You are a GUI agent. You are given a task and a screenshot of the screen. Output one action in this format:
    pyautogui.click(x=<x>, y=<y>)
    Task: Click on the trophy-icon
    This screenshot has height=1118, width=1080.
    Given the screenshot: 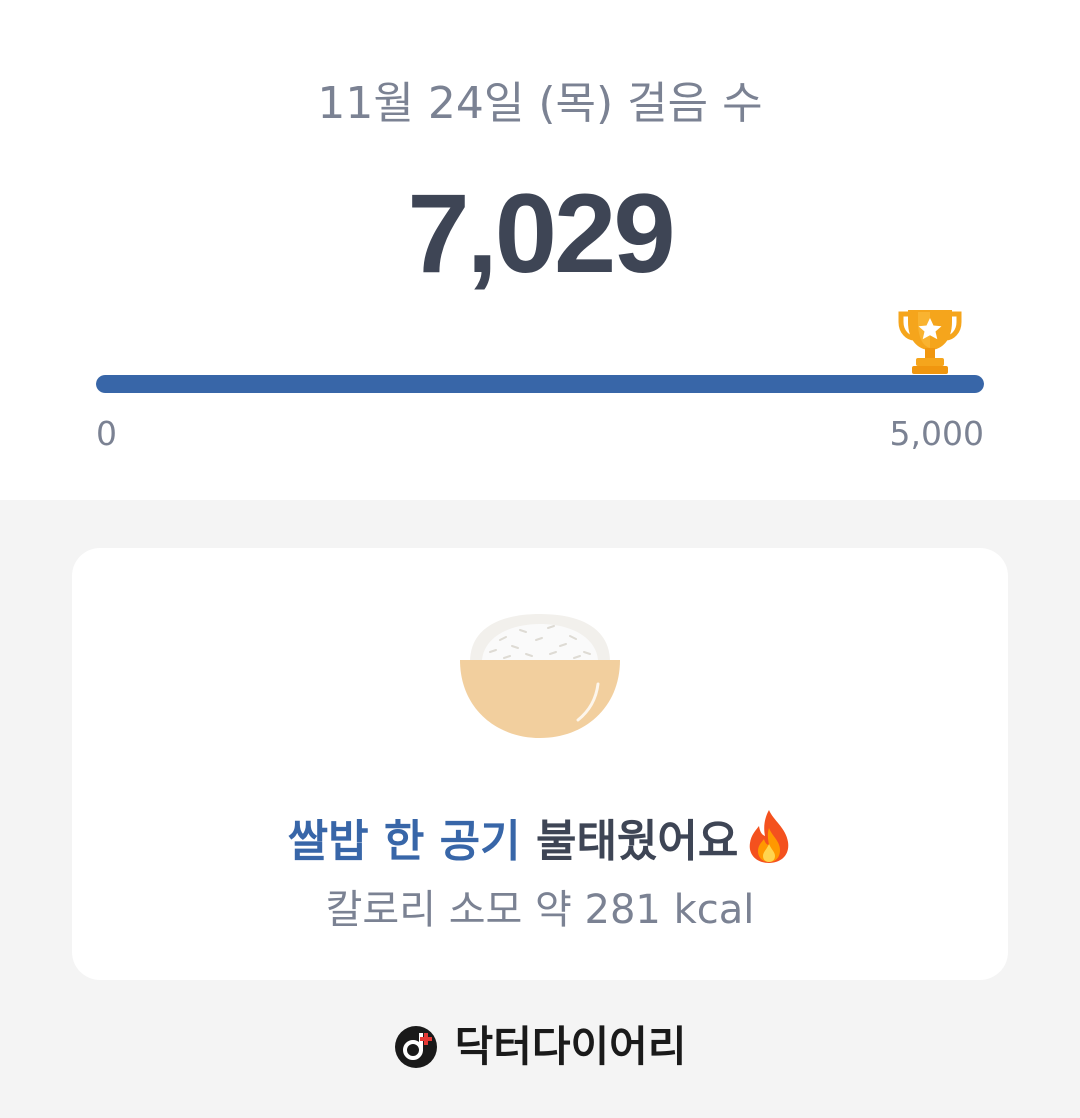 What is the action you would take?
    pyautogui.click(x=930, y=342)
    